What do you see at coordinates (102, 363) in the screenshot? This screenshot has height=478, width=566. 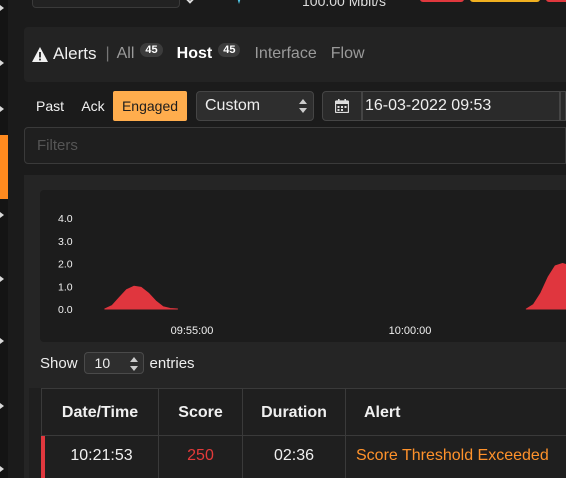 I see `entries-value: 10` at bounding box center [102, 363].